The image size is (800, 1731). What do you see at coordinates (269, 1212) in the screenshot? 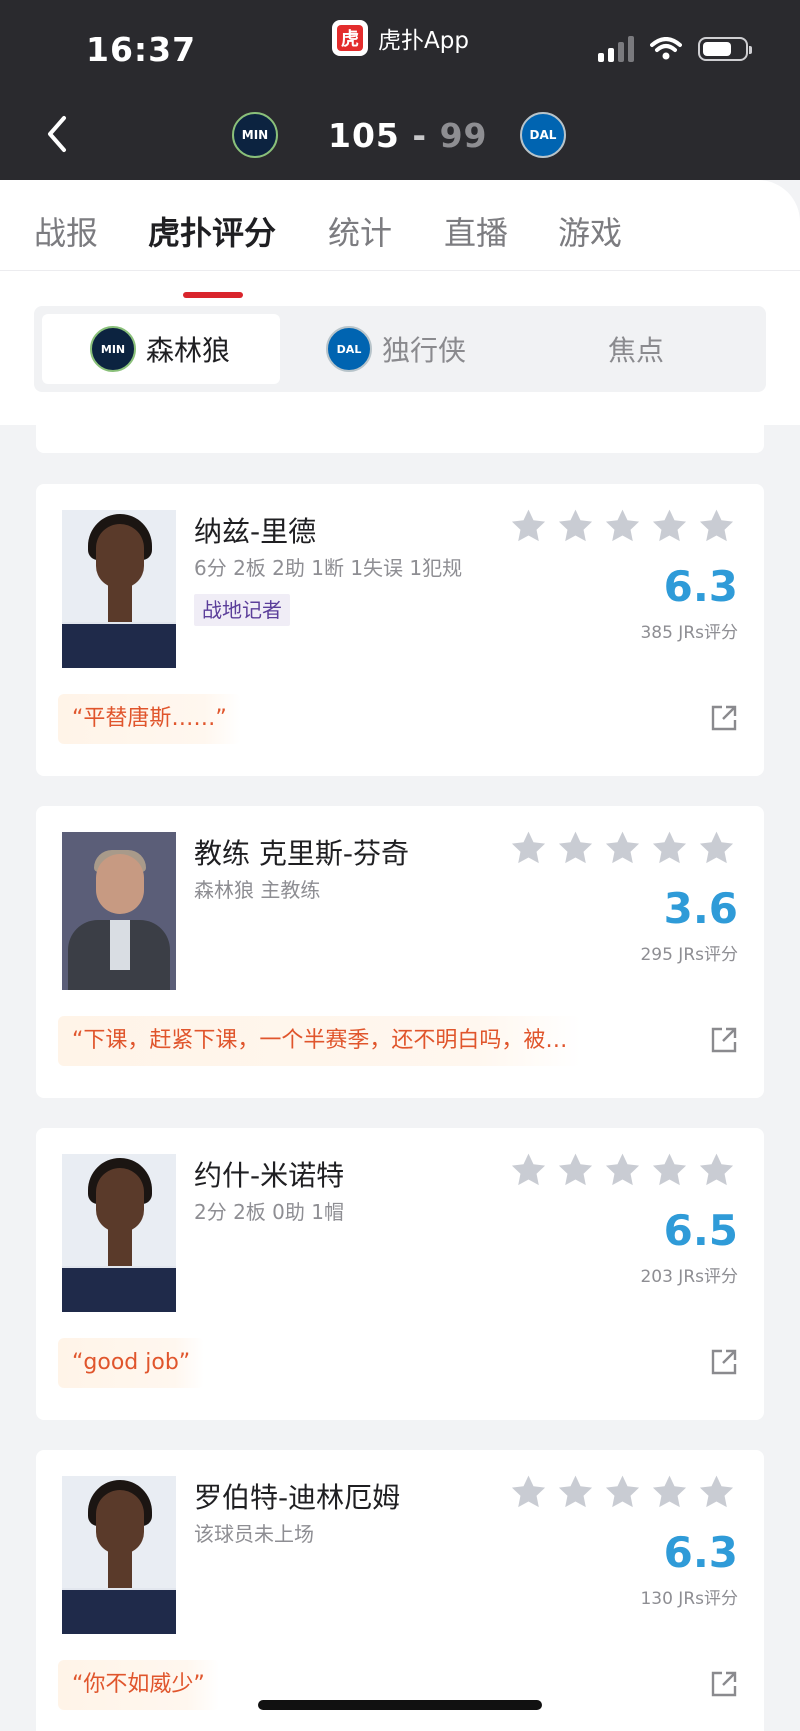
I see `player-stats: 2分 2板 0助 1帽` at bounding box center [269, 1212].